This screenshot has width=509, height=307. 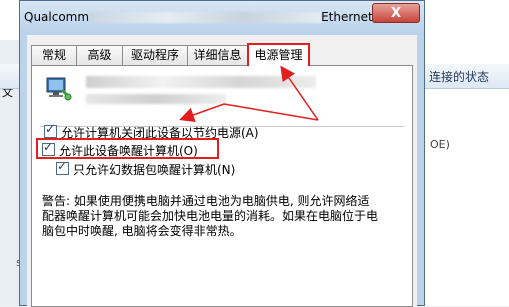 What do you see at coordinates (459, 76) in the screenshot?
I see `view-connection-status-button: 连接的状态` at bounding box center [459, 76].